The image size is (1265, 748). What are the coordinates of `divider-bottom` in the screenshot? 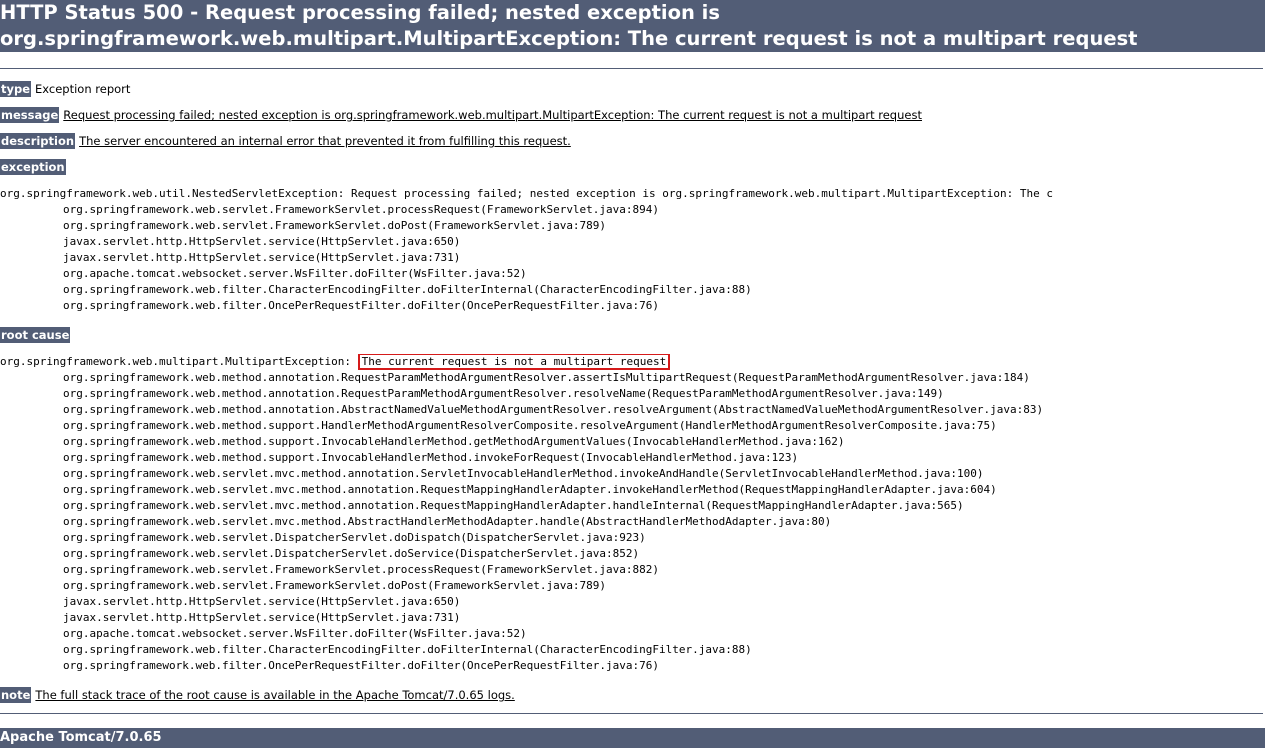 It's located at (631, 713).